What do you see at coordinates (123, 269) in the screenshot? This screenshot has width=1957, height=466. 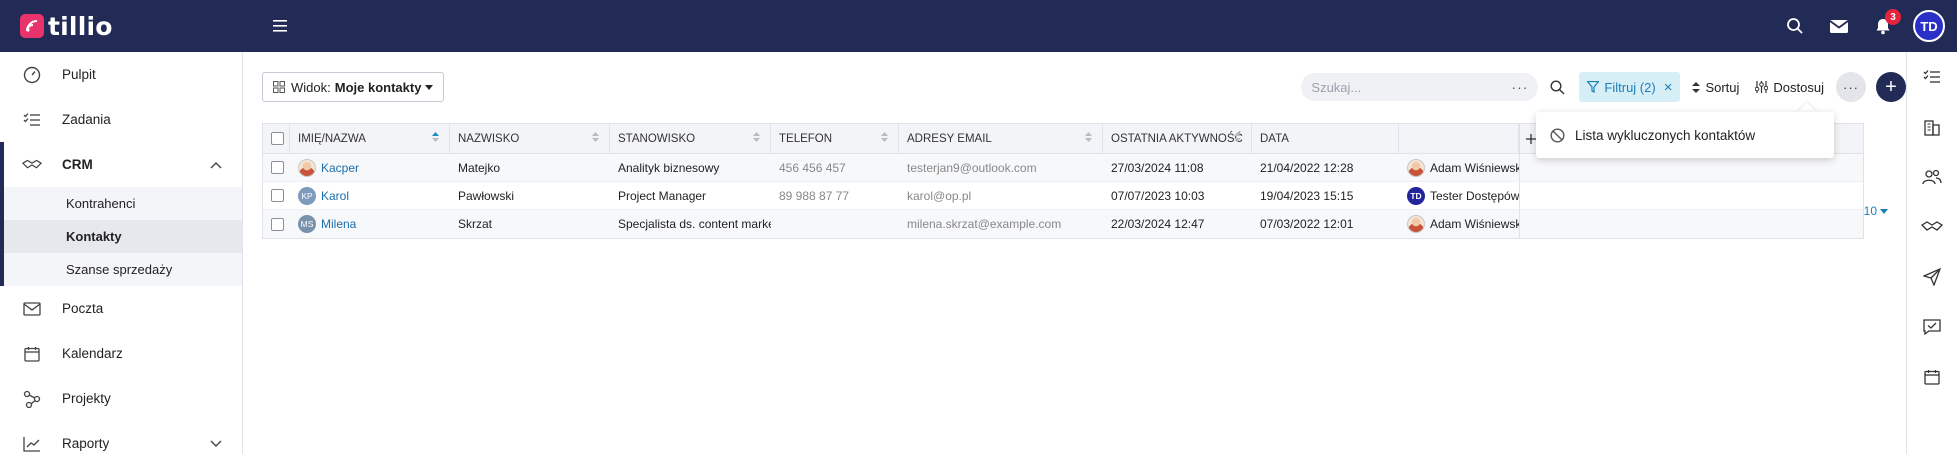 I see `sidebar-subitem-szanse-sprzedazy: Szanse sprzedaży` at bounding box center [123, 269].